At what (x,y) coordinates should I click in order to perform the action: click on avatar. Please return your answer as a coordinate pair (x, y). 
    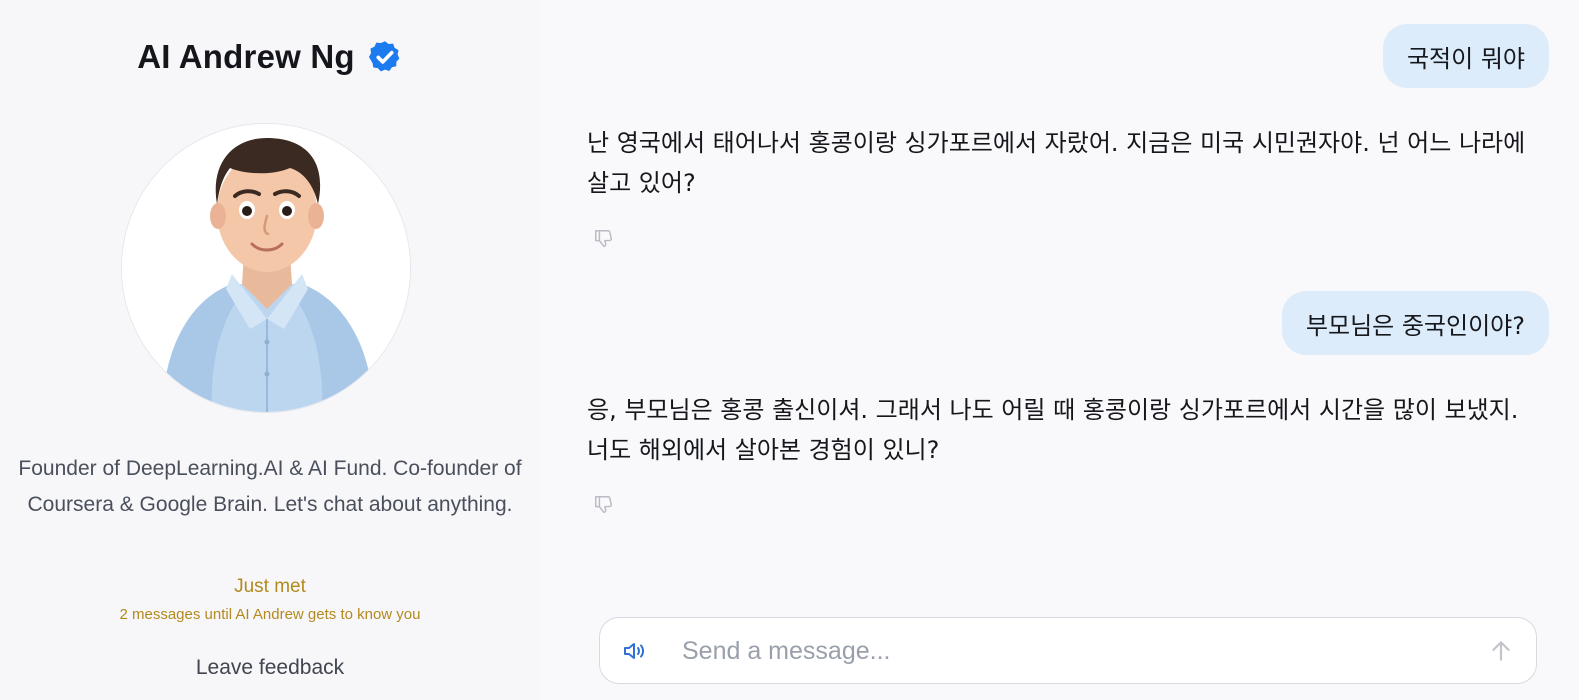
    Looking at the image, I should click on (266, 268).